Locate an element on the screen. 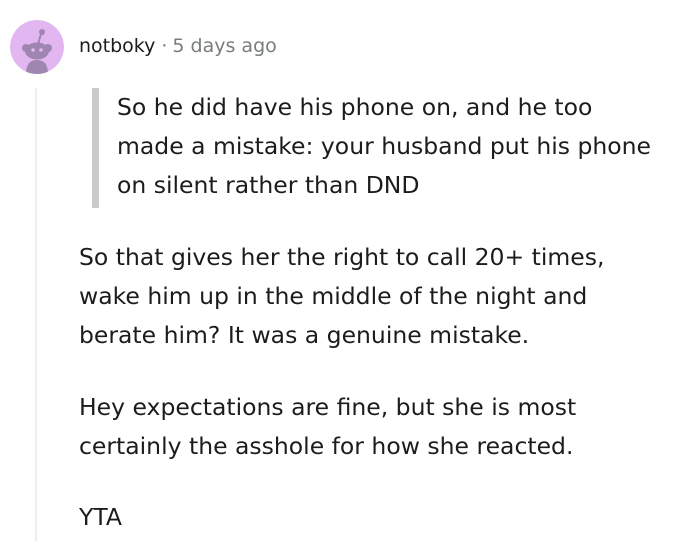  snoo-avatar-icon is located at coordinates (37, 47).